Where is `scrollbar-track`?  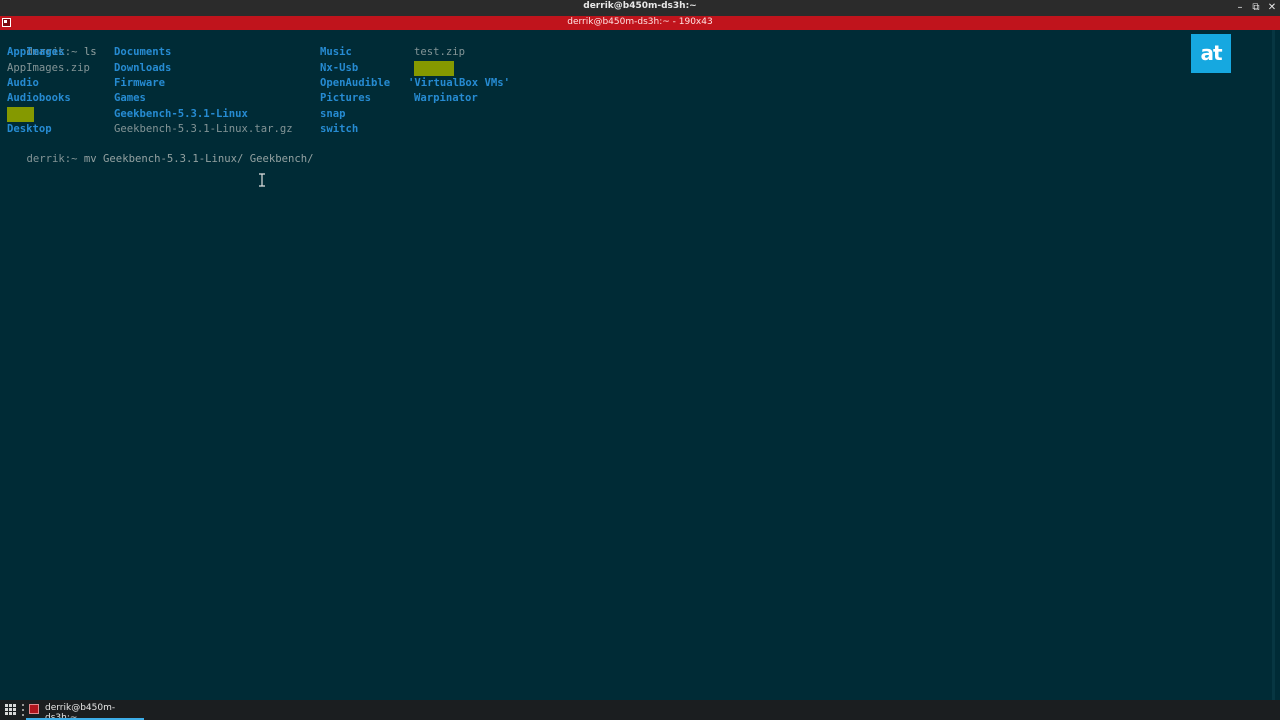
scrollbar-track is located at coordinates (1273, 365).